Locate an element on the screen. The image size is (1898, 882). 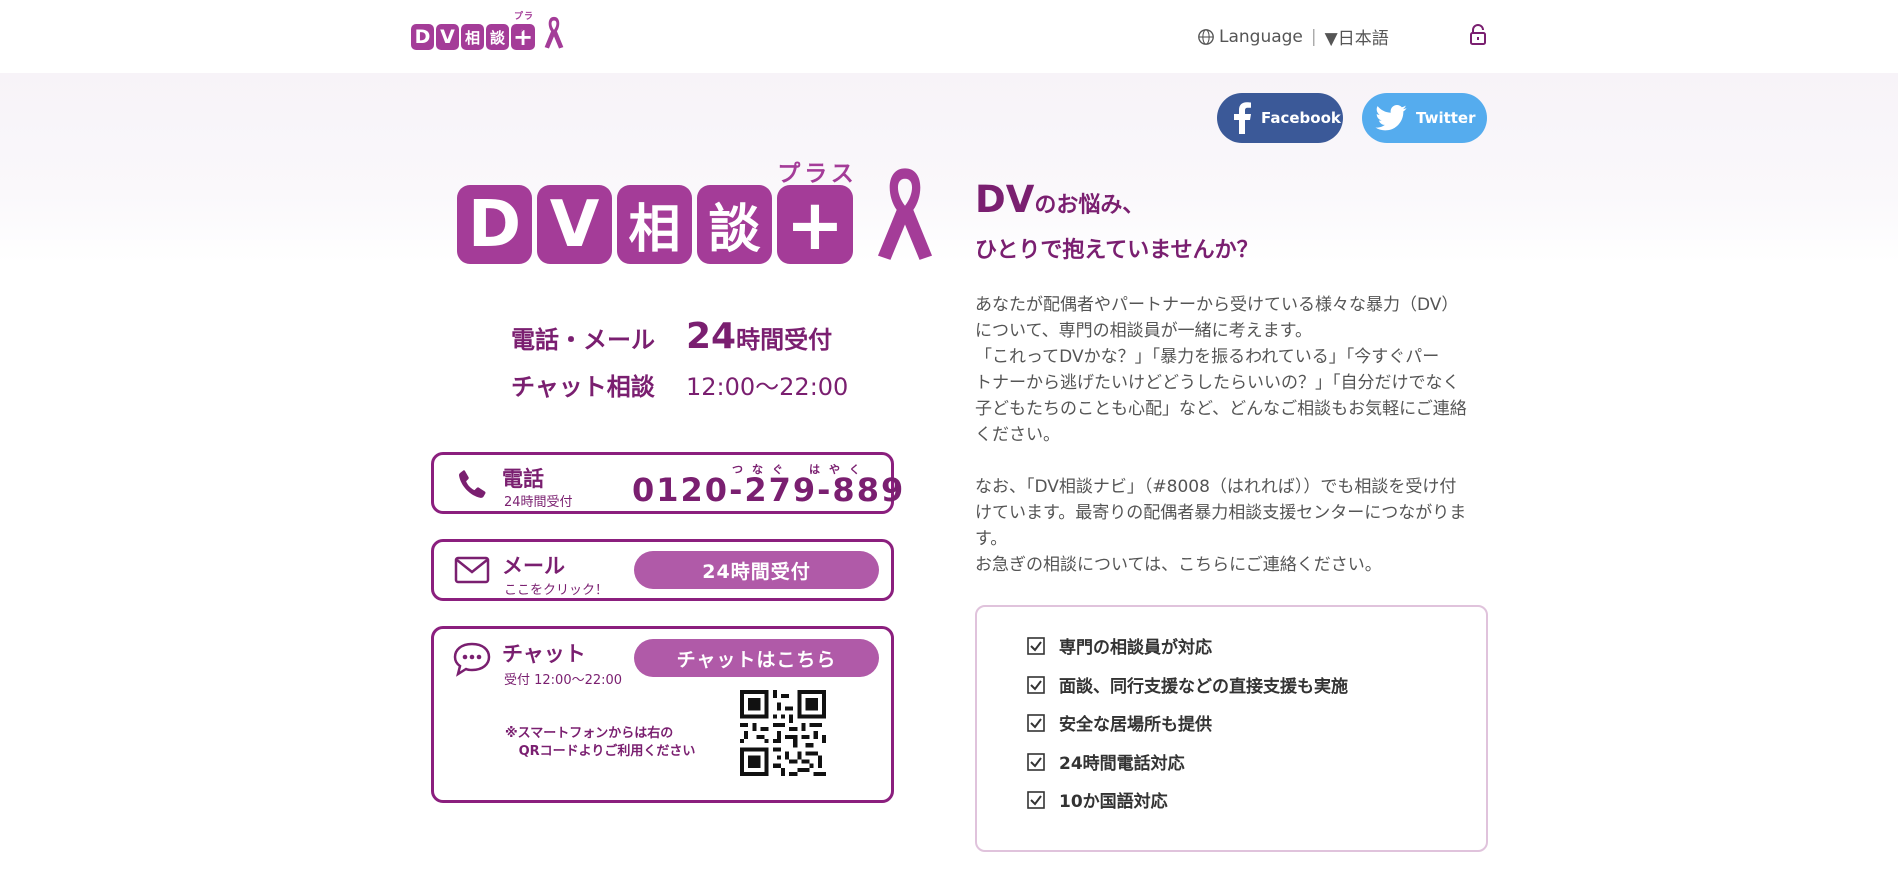
feature-label: 10か国語対応 is located at coordinates (1113, 802).